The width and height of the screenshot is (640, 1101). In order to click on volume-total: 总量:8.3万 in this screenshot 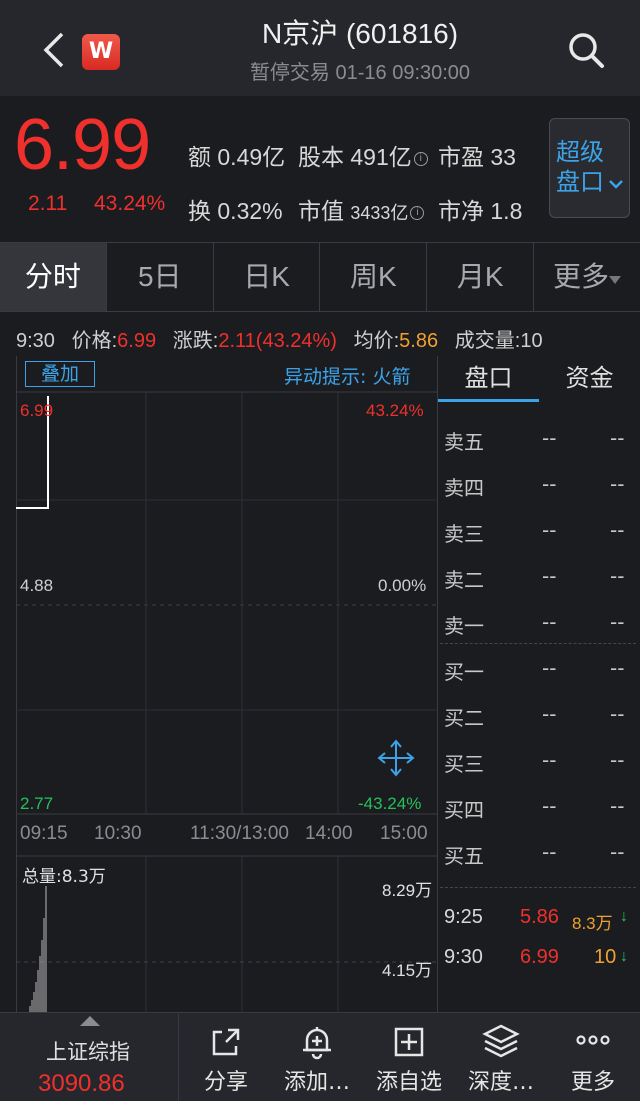, I will do `click(64, 877)`.